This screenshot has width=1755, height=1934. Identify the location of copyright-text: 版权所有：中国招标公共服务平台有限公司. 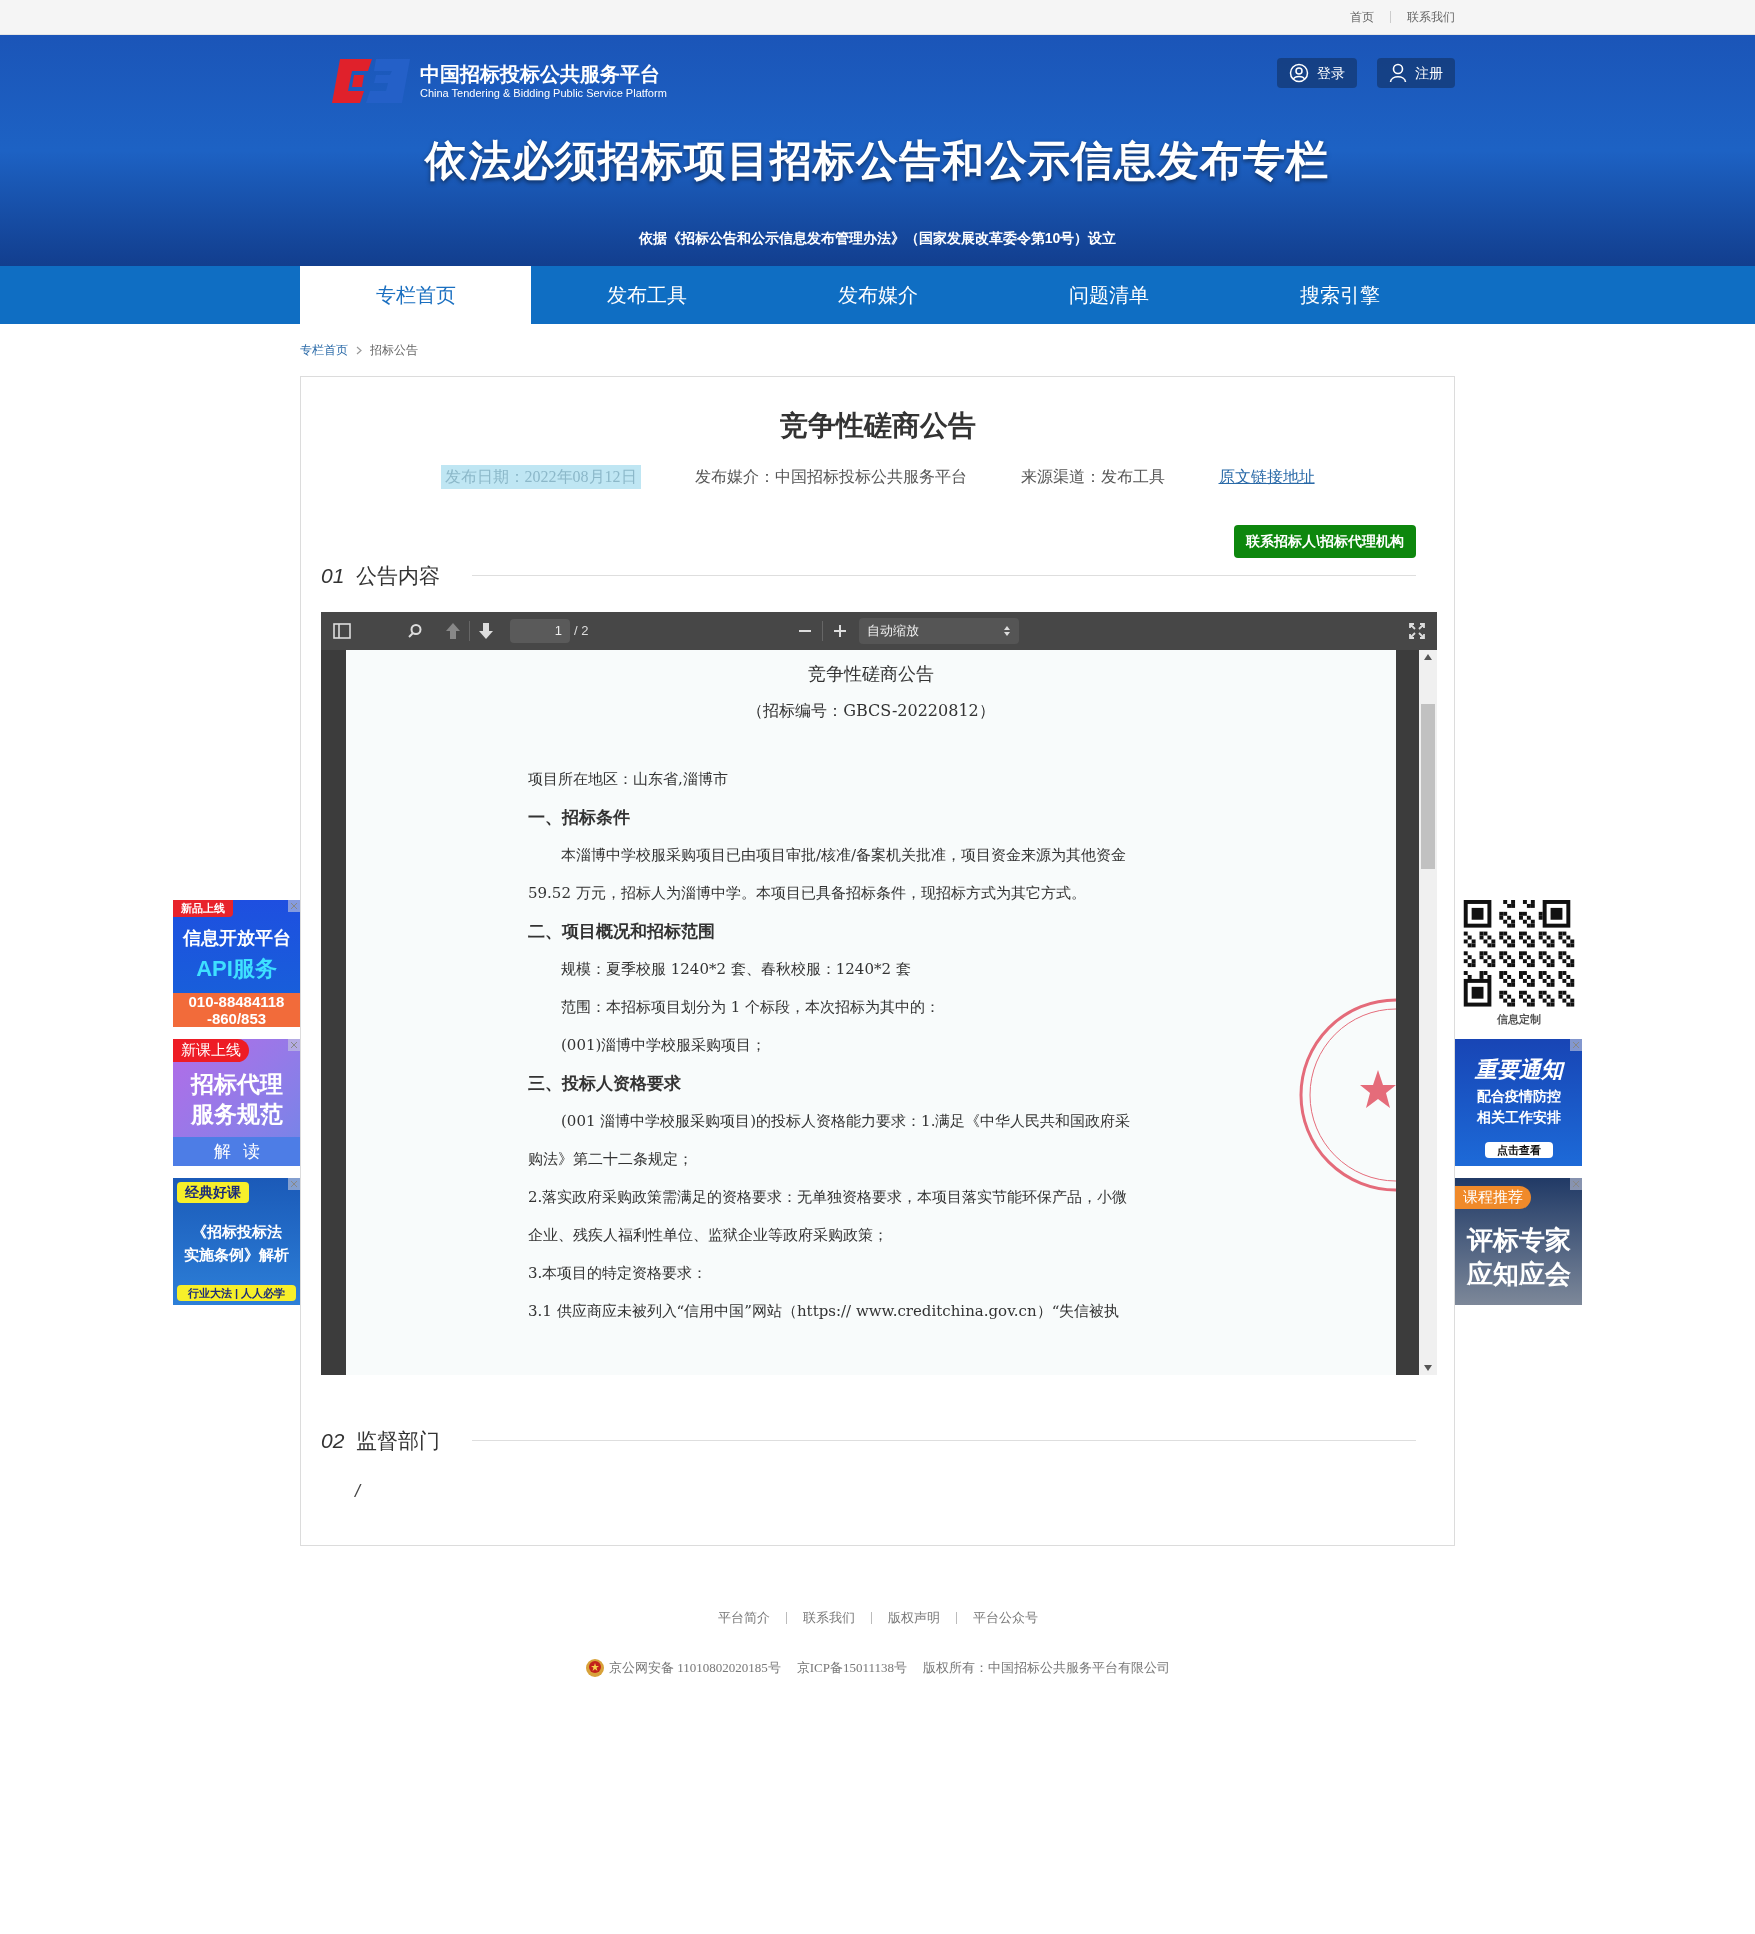
(1046, 1667).